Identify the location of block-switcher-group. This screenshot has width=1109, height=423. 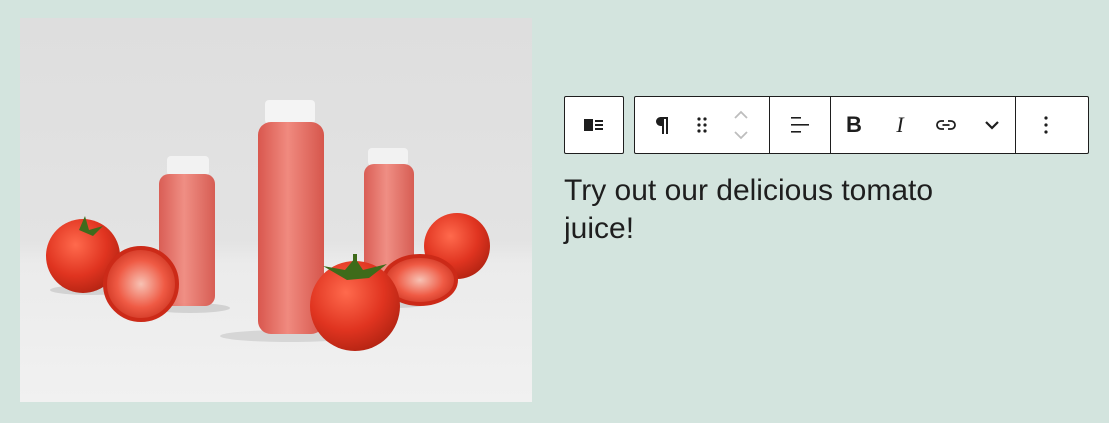
(594, 125).